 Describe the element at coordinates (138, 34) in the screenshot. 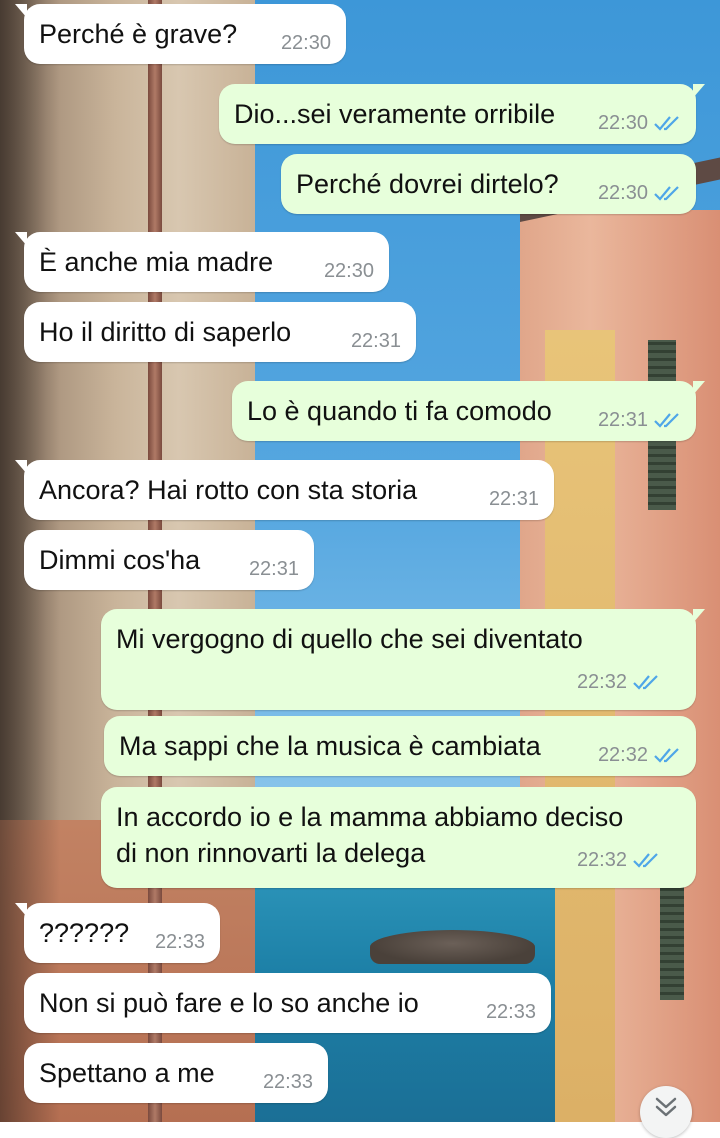

I see `message-text: Perché è grave?` at that location.